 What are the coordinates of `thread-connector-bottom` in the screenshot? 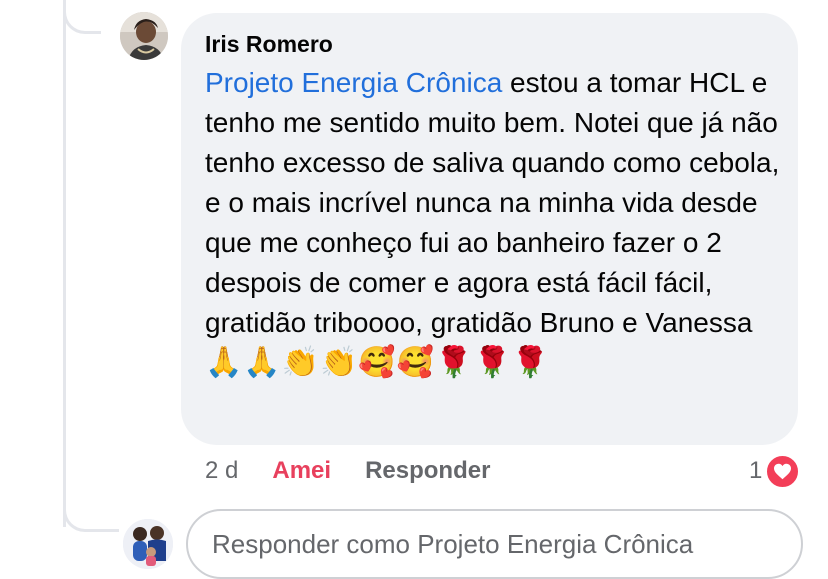 It's located at (91, 501).